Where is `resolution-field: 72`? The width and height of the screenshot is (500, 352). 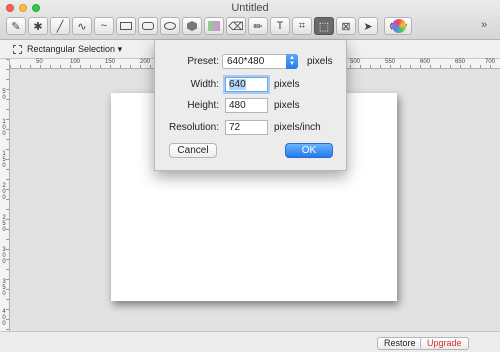 resolution-field: 72 is located at coordinates (246, 127).